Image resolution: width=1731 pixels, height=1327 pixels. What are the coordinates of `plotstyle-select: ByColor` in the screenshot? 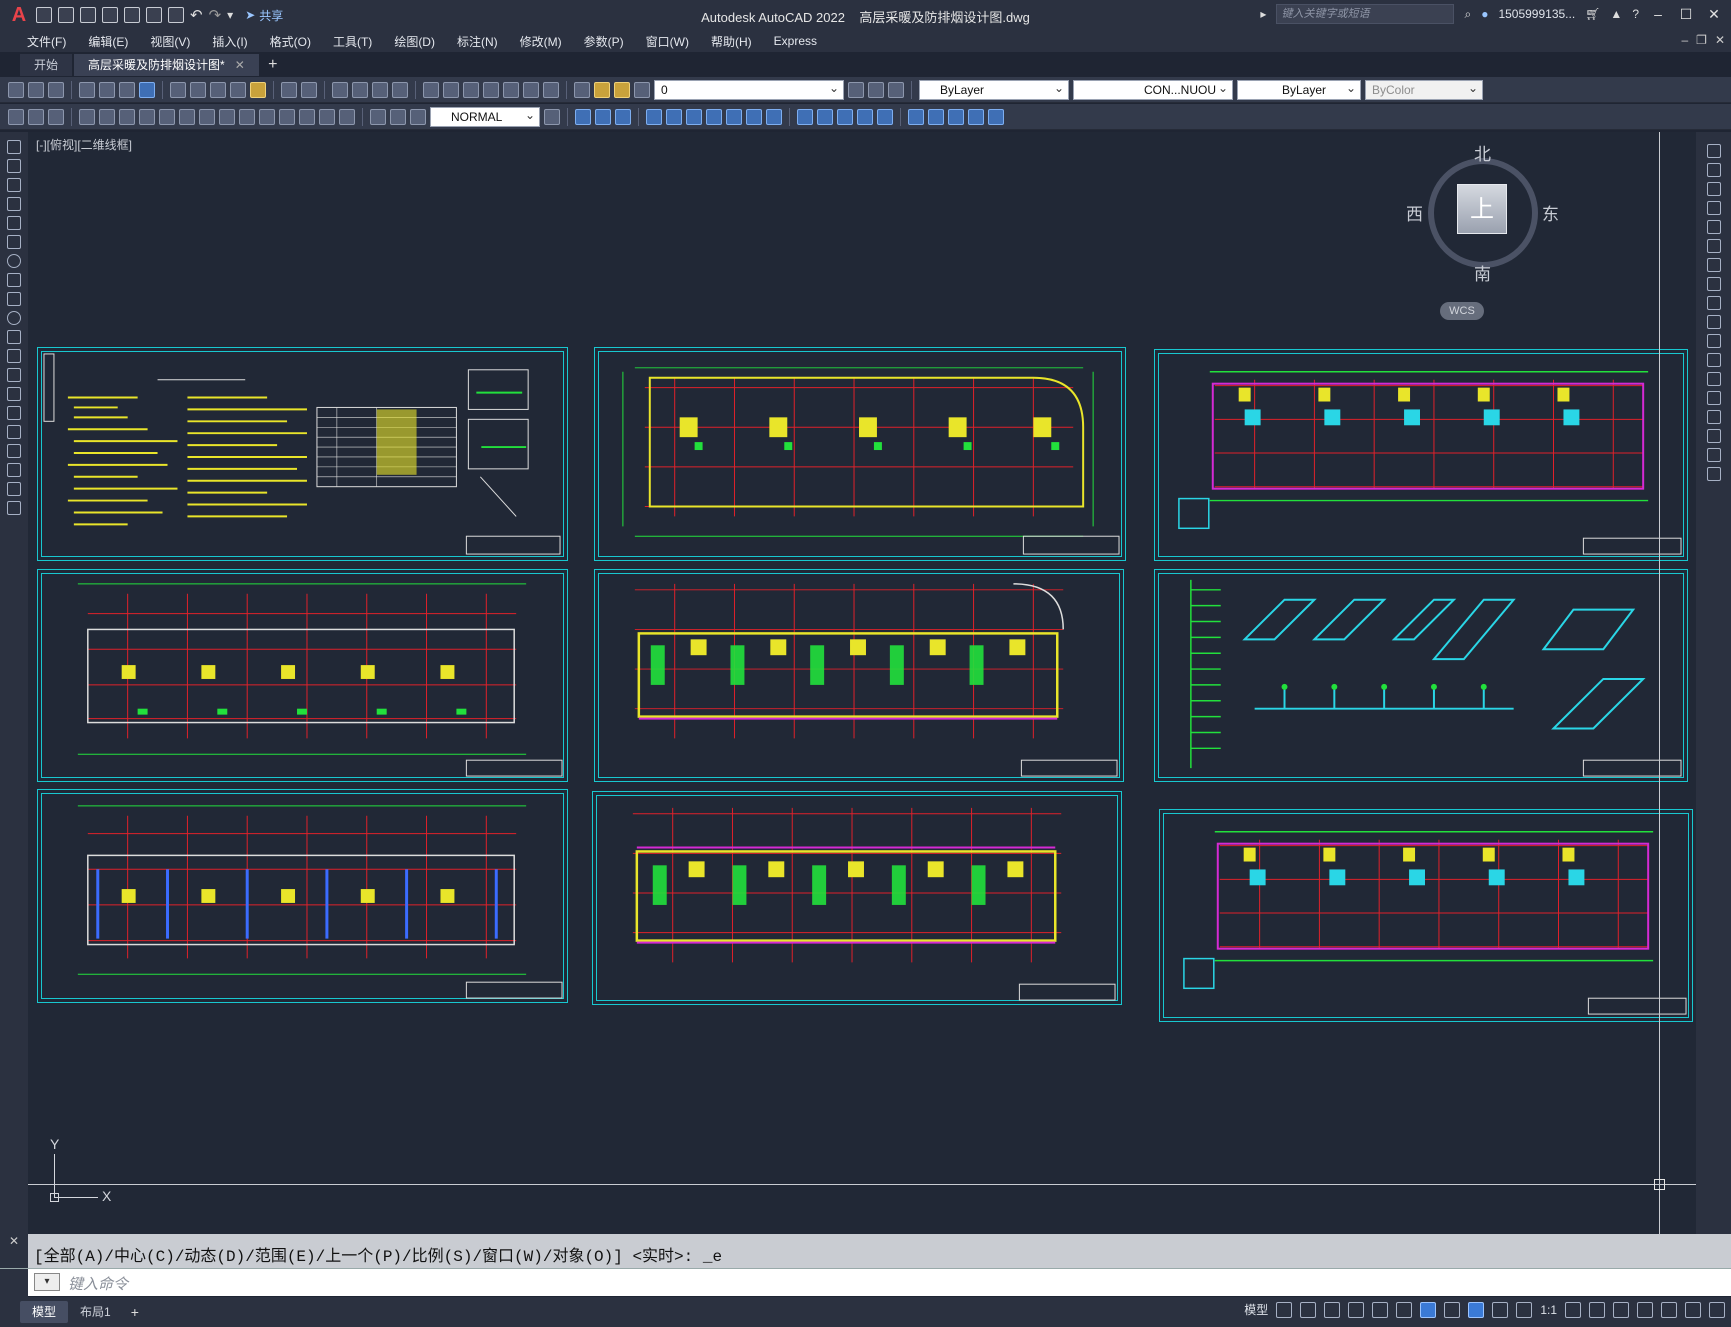 It's located at (1424, 89).